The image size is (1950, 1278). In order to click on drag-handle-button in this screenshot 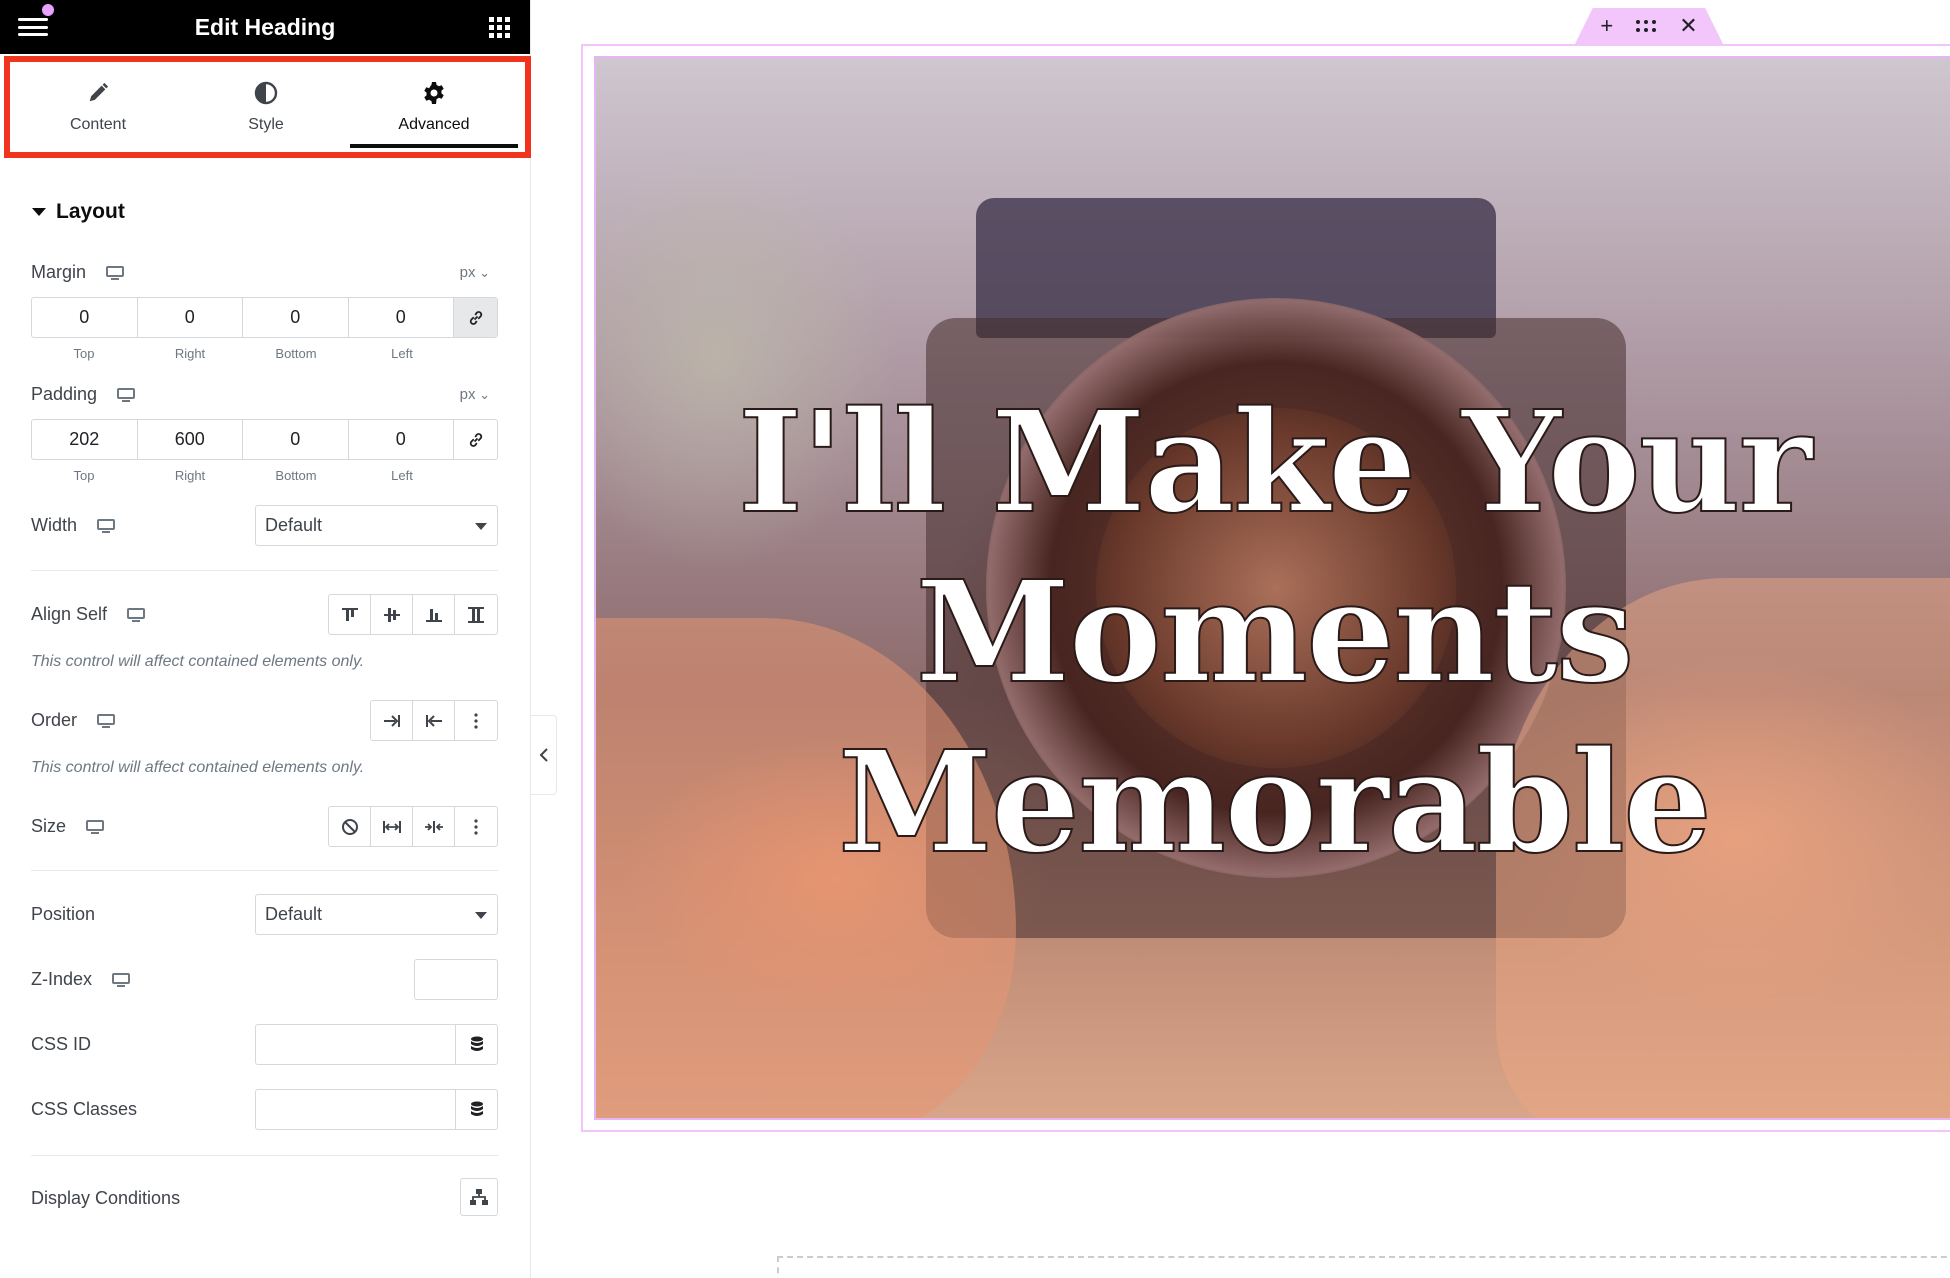, I will do `click(1646, 26)`.